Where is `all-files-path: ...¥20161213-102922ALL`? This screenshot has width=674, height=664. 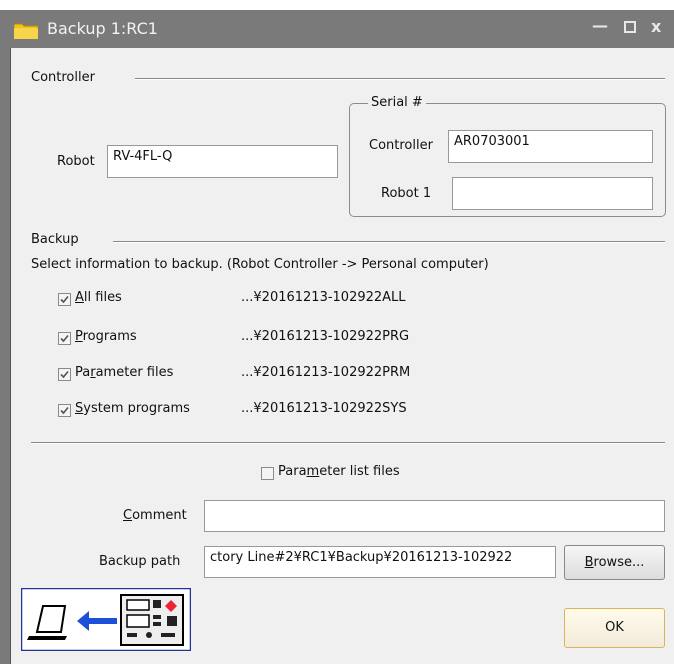
all-files-path: ...¥20161213-102922ALL is located at coordinates (323, 297).